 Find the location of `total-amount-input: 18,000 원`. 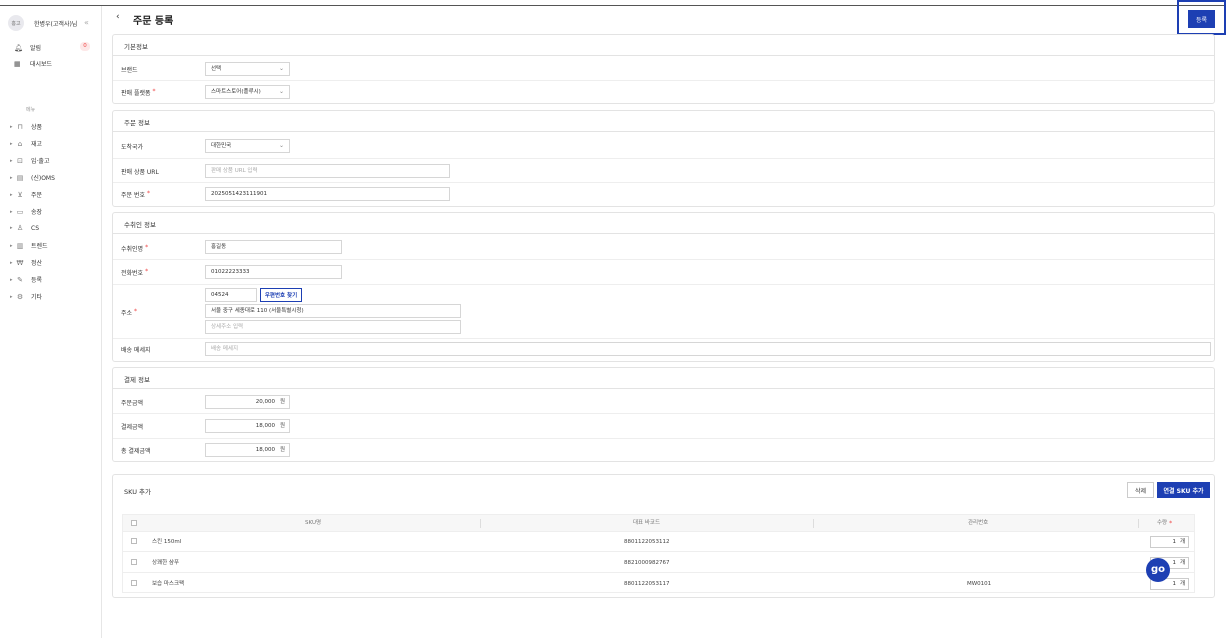

total-amount-input: 18,000 원 is located at coordinates (247, 450).